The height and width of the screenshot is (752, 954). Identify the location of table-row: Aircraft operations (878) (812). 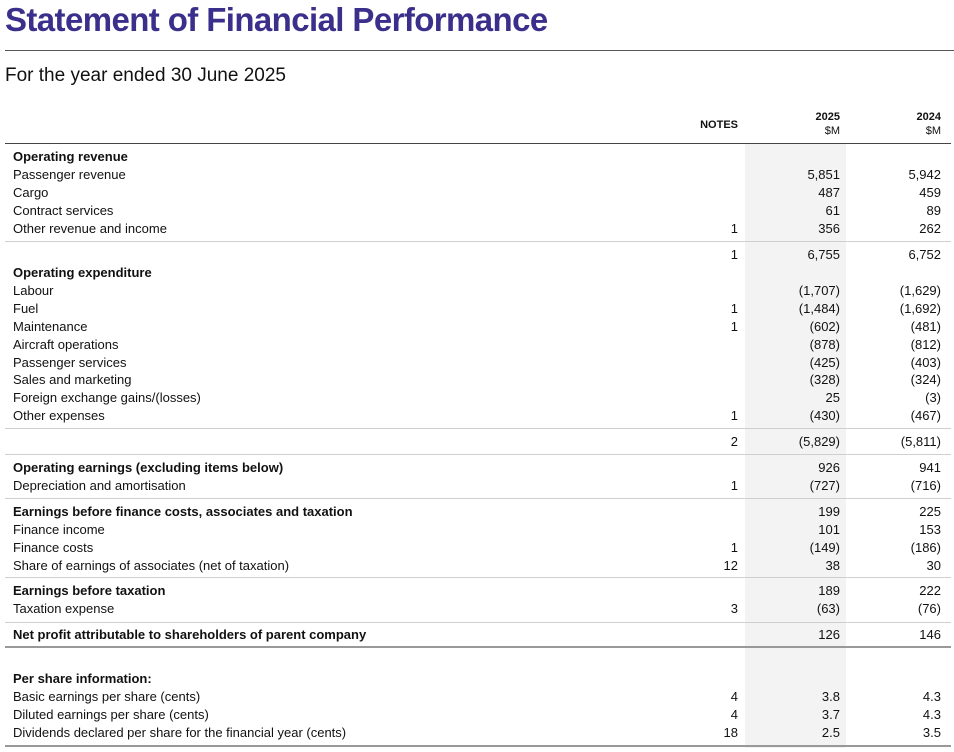
(477, 345).